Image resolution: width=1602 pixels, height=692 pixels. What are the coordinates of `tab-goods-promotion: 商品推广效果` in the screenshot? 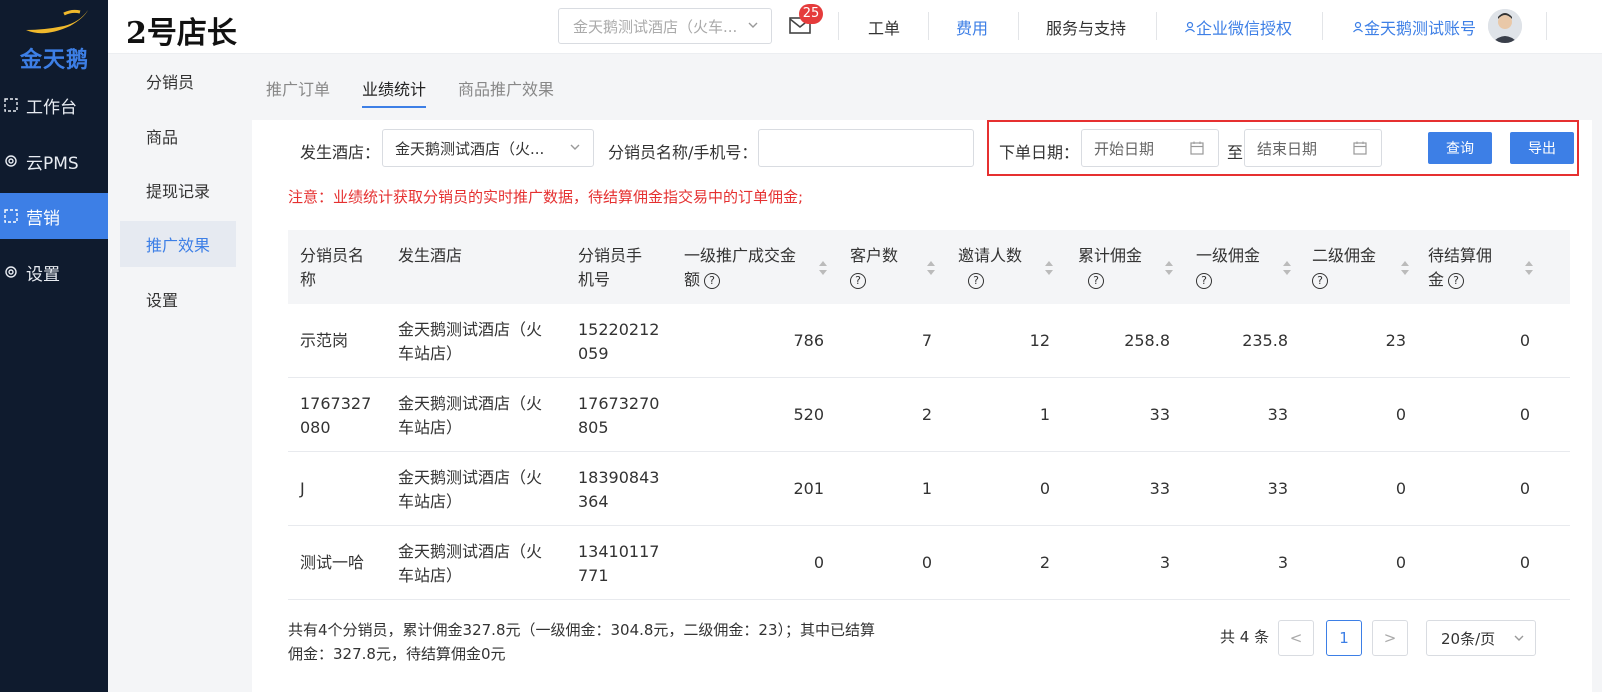 It's located at (506, 88).